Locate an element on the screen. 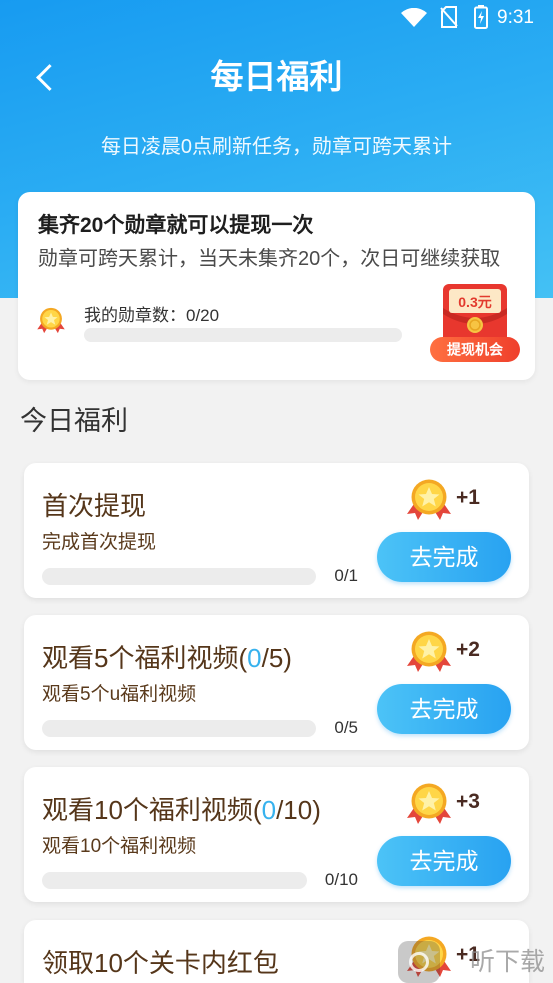  task-progress-text: 0/1 is located at coordinates (346, 575).